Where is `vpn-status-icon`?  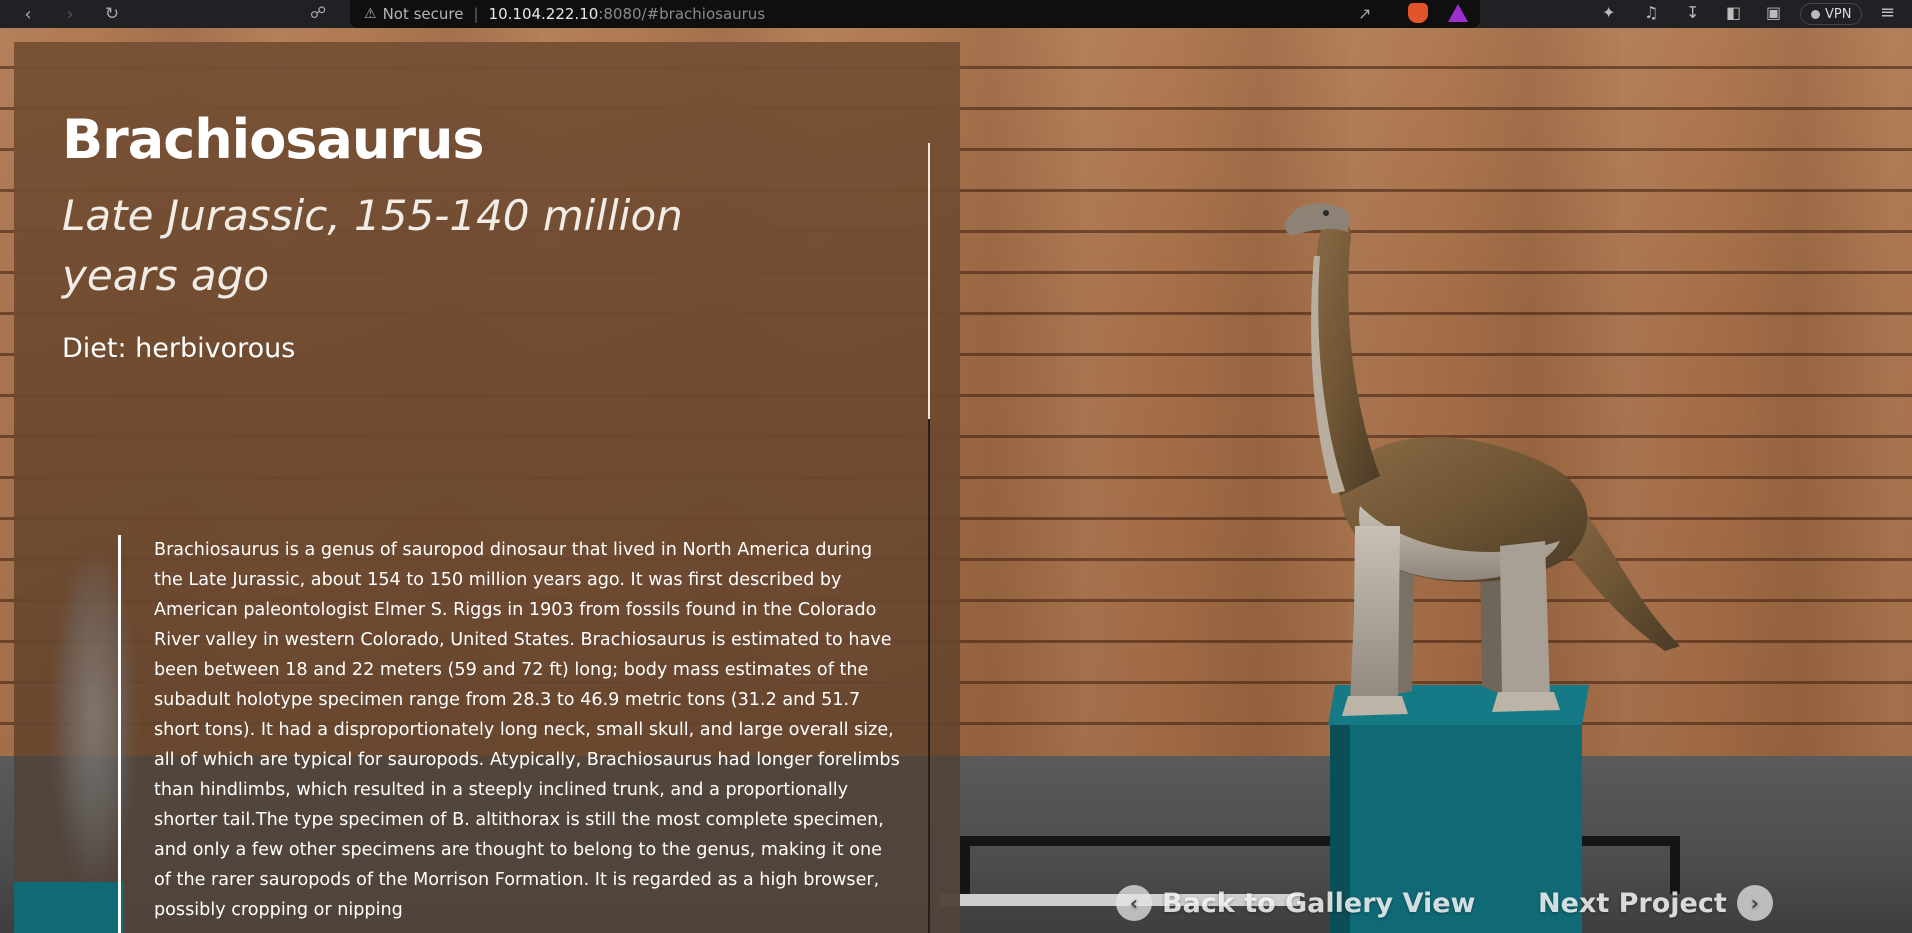 vpn-status-icon is located at coordinates (1815, 14).